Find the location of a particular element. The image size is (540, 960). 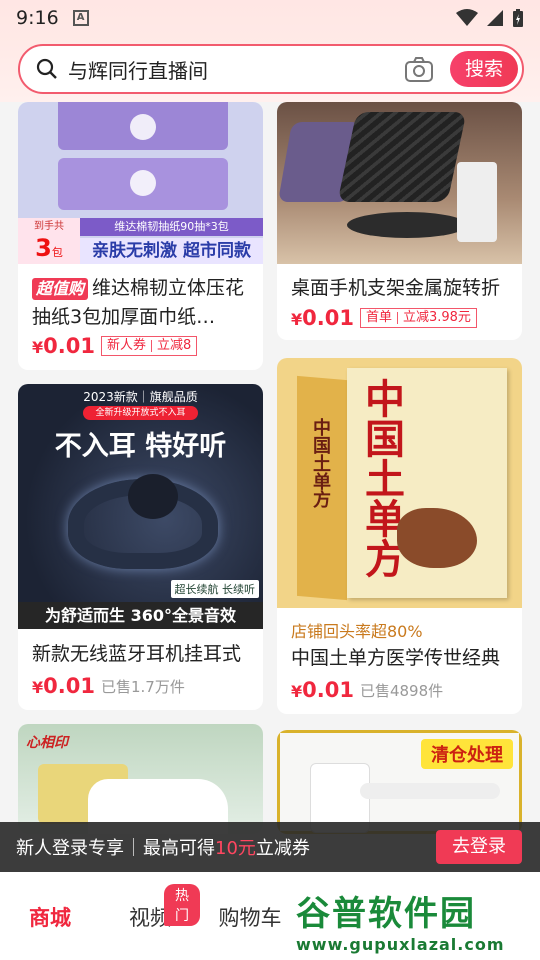

price-row: ¥0.01 已售4898件 is located at coordinates (367, 690).